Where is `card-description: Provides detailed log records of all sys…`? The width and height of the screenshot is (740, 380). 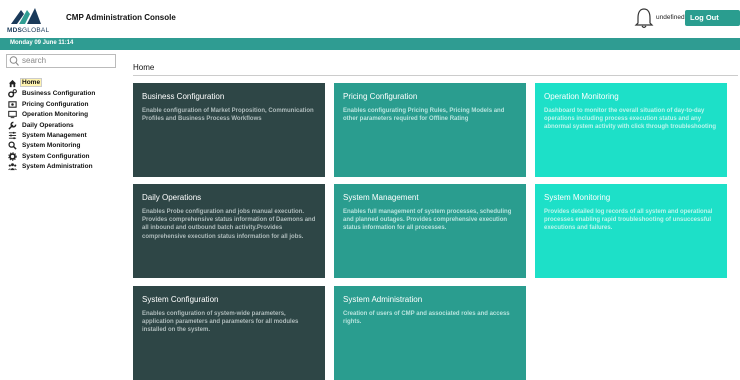
card-description: Provides detailed log records of all sys… is located at coordinates (628, 220).